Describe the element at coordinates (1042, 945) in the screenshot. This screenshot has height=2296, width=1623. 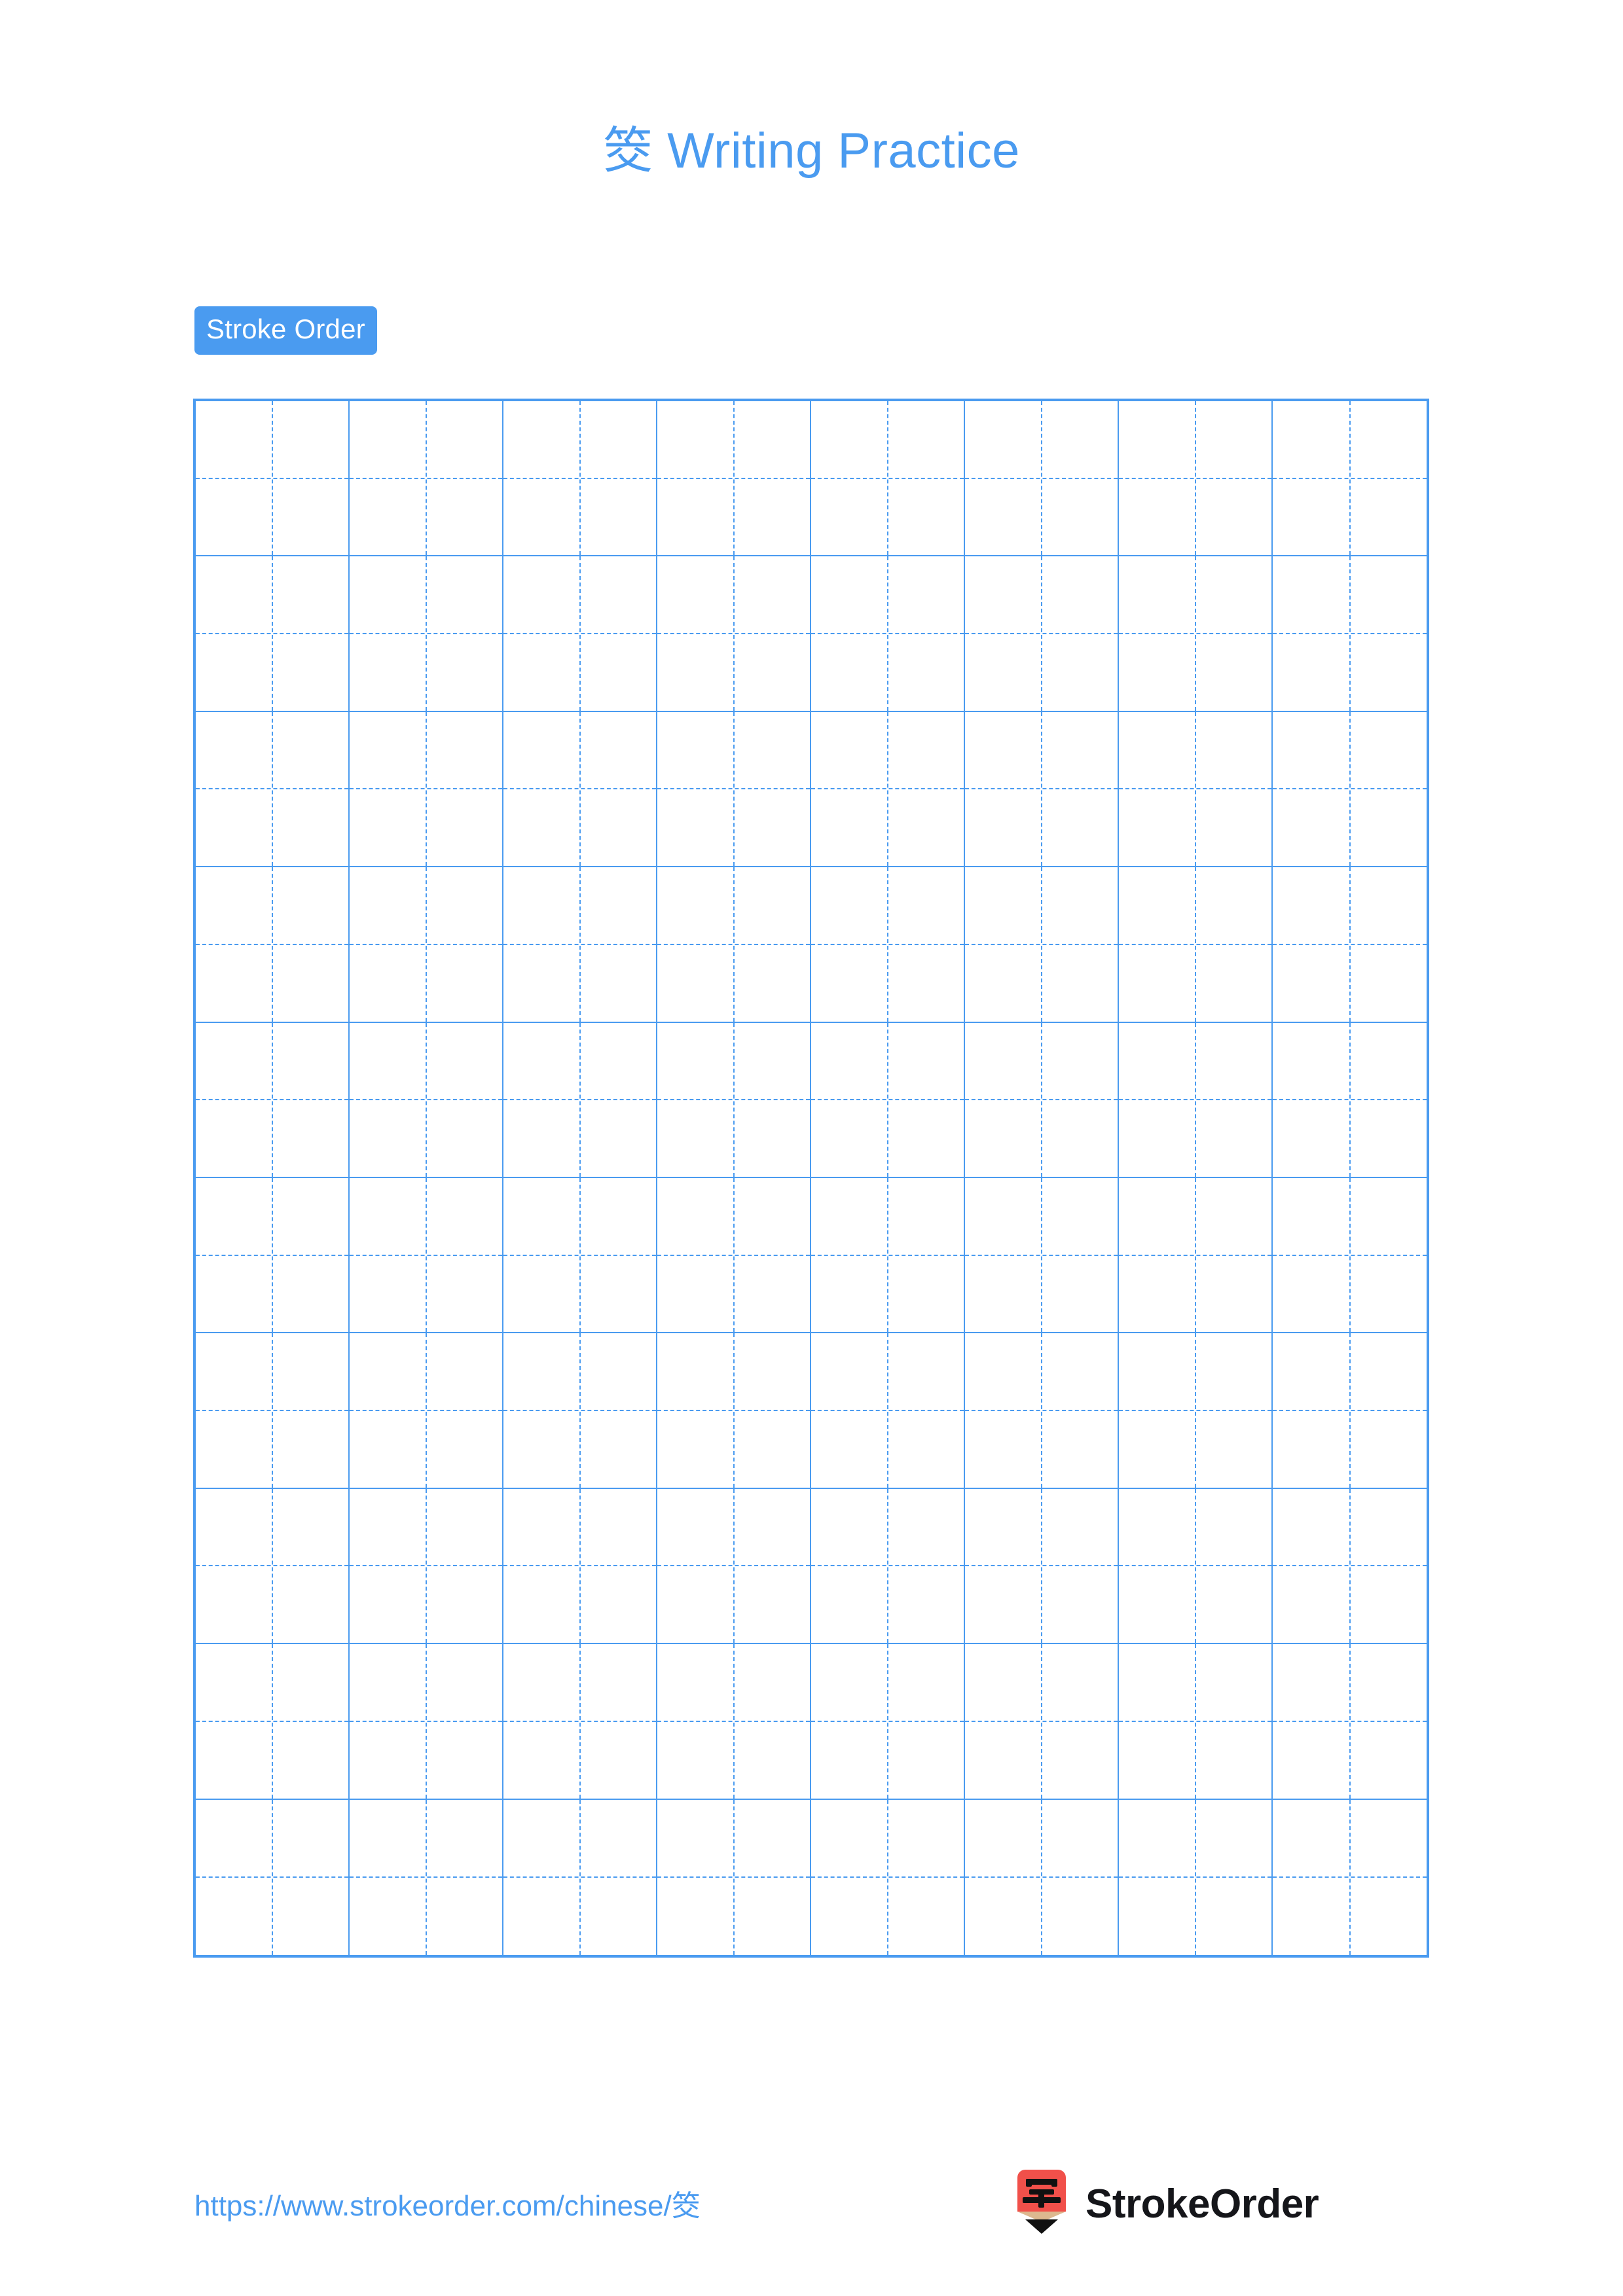
I see `practice-cell-r4-c6` at that location.